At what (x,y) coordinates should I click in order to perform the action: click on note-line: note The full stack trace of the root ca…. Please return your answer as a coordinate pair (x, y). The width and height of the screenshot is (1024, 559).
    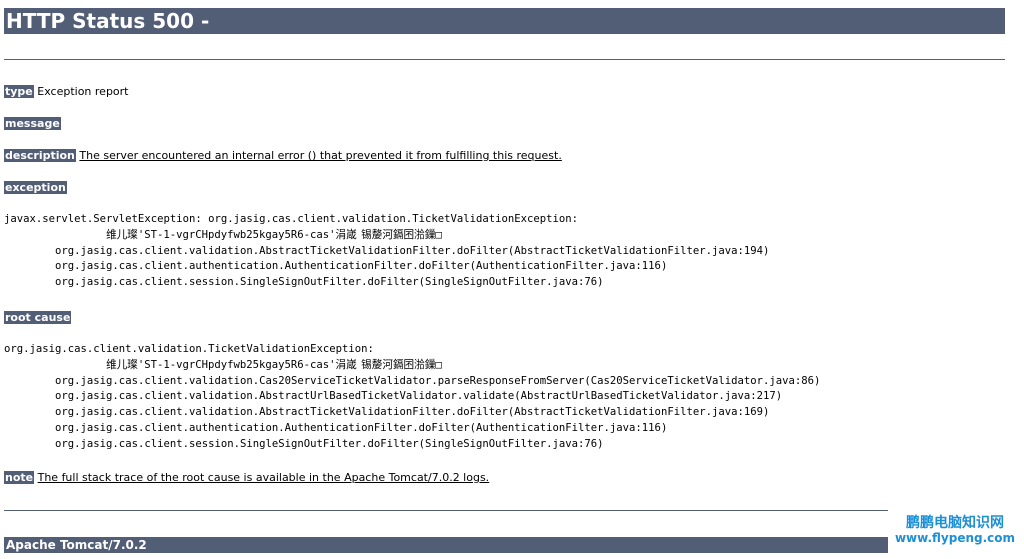
    Looking at the image, I should click on (246, 478).